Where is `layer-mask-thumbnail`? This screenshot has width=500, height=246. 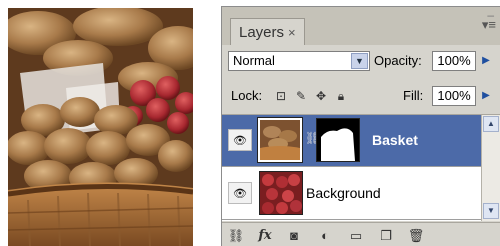
layer-mask-thumbnail is located at coordinates (338, 140).